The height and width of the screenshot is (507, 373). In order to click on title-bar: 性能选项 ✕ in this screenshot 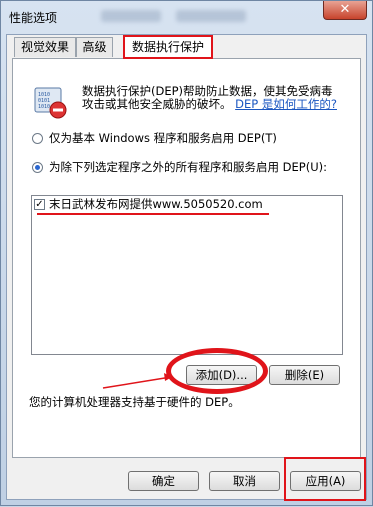, I will do `click(187, 16)`.